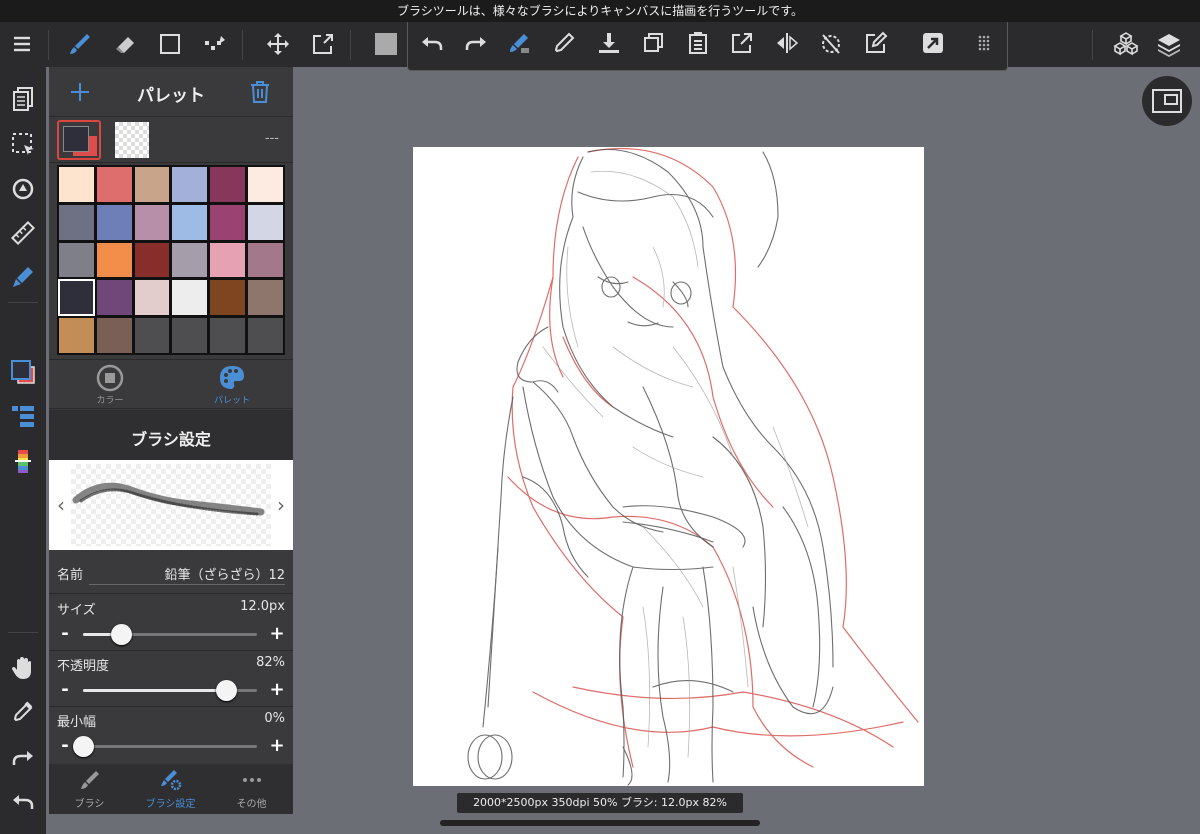 The height and width of the screenshot is (834, 1200). I want to click on brush-preview: ‹ ›, so click(171, 505).